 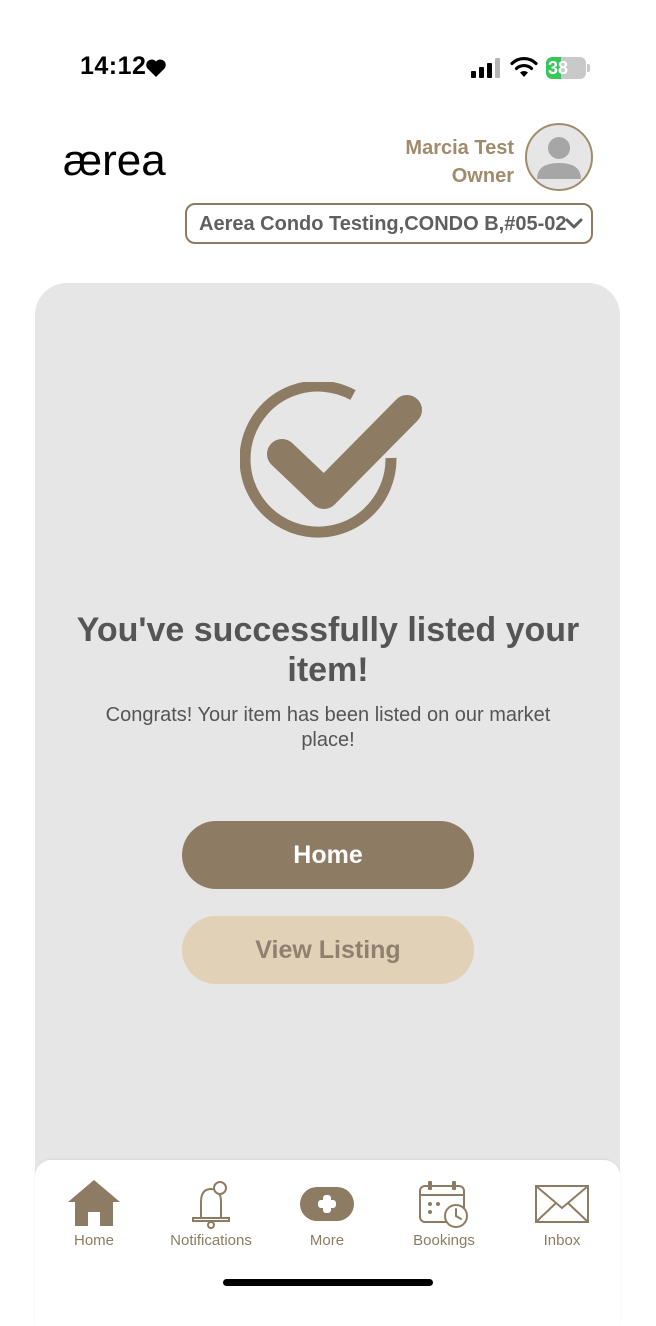 What do you see at coordinates (558, 68) in the screenshot?
I see `battery-percent: 38` at bounding box center [558, 68].